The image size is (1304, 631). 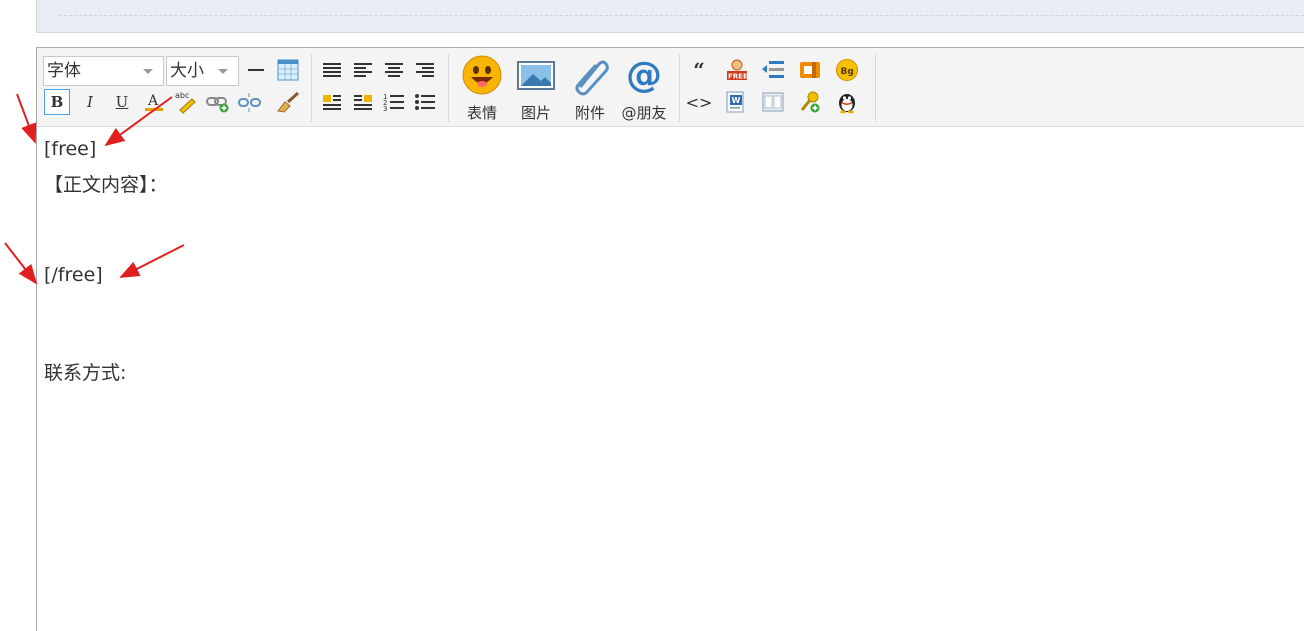 What do you see at coordinates (681, 15) in the screenshot?
I see `dashed-divider` at bounding box center [681, 15].